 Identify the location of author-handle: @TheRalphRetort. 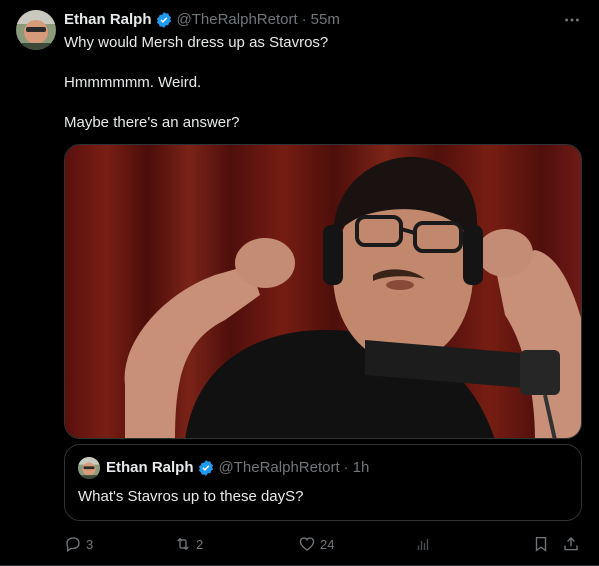
(237, 20).